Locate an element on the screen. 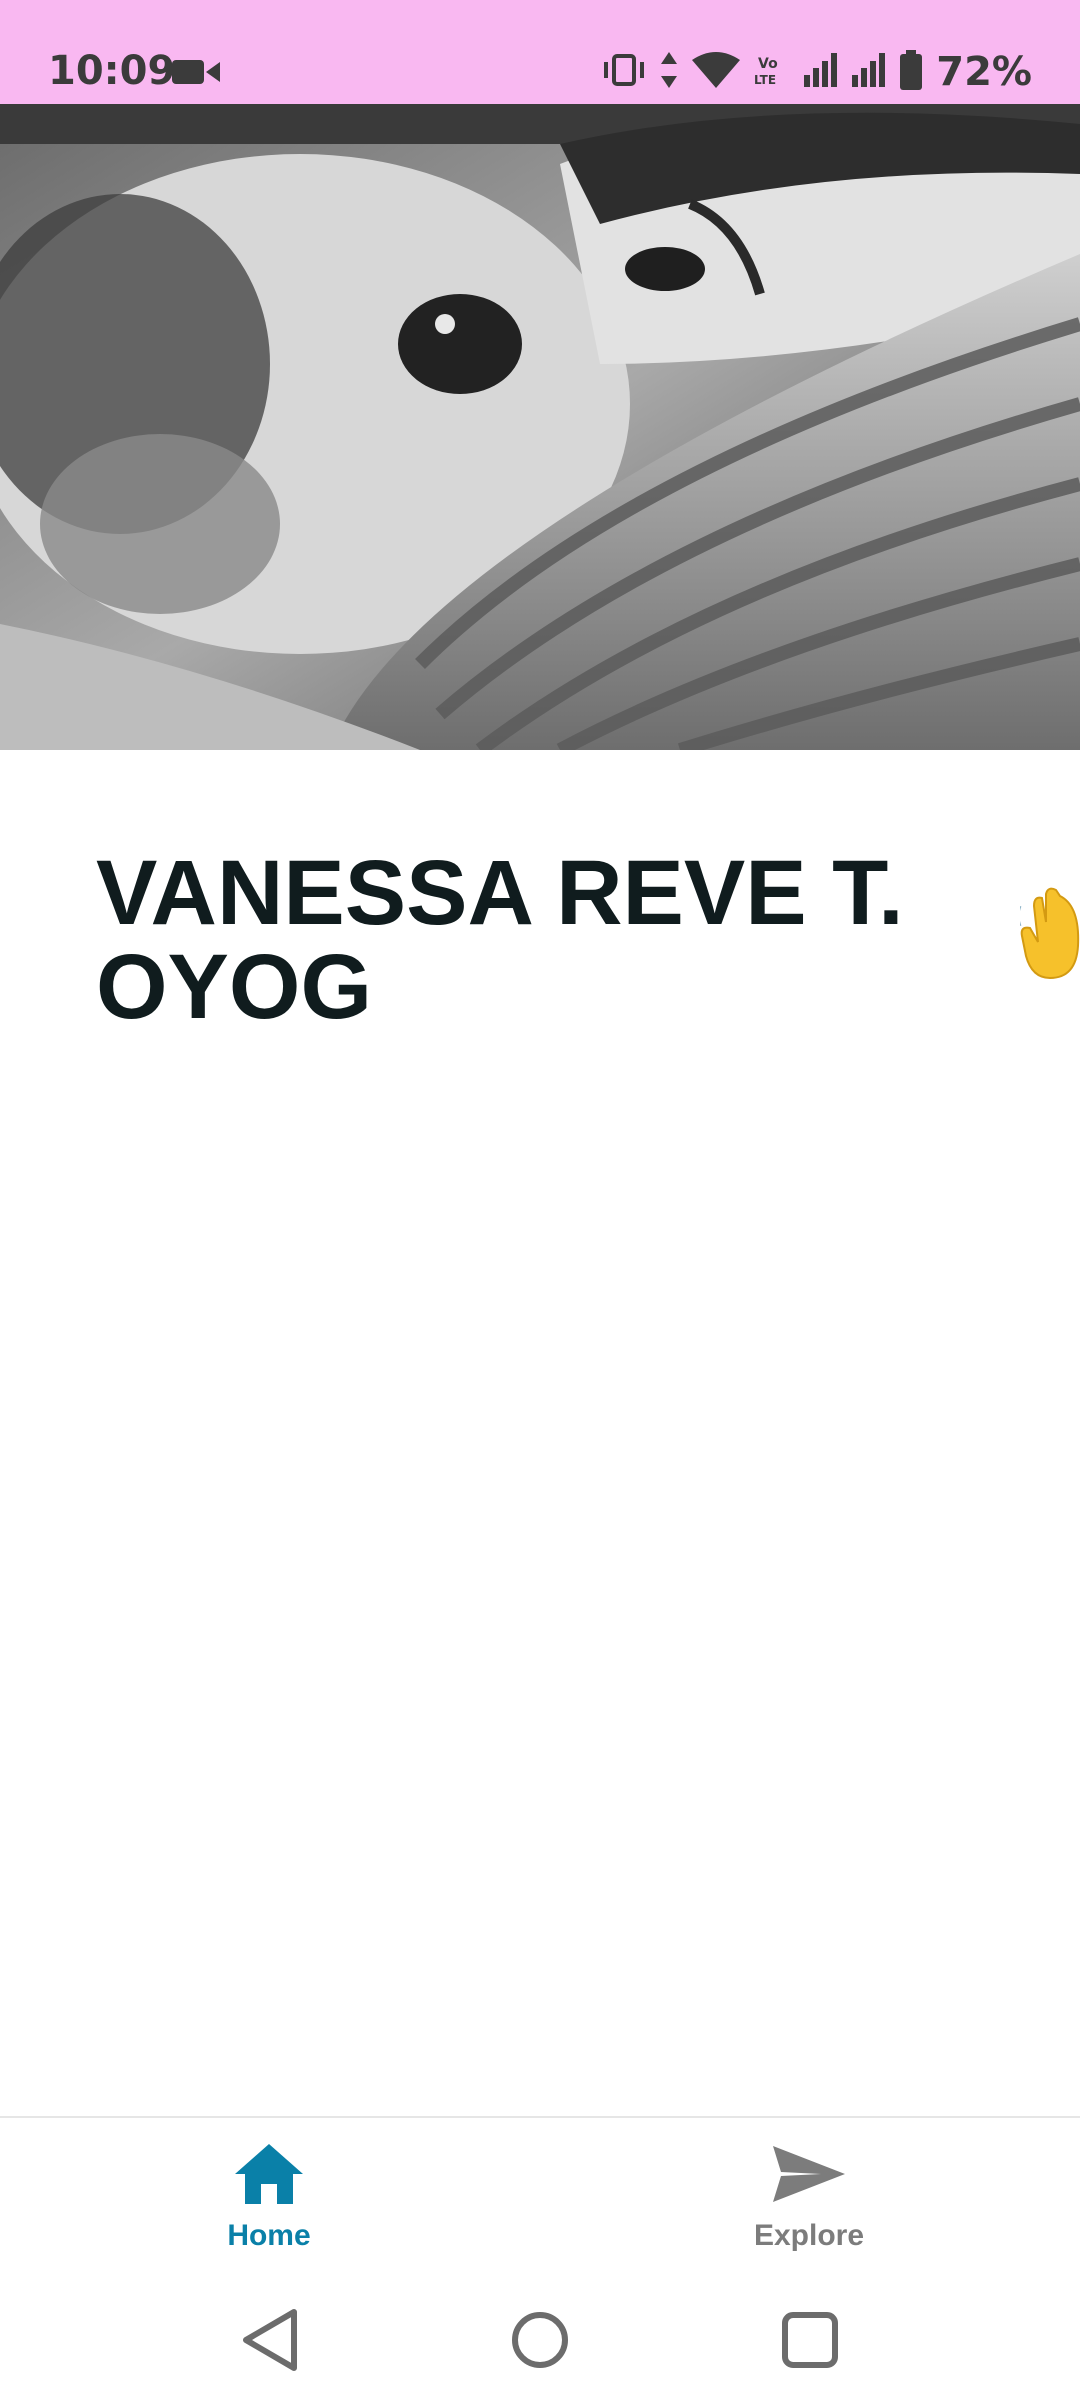 The image size is (1080, 2408). battery-percent: 72% is located at coordinates (984, 72).